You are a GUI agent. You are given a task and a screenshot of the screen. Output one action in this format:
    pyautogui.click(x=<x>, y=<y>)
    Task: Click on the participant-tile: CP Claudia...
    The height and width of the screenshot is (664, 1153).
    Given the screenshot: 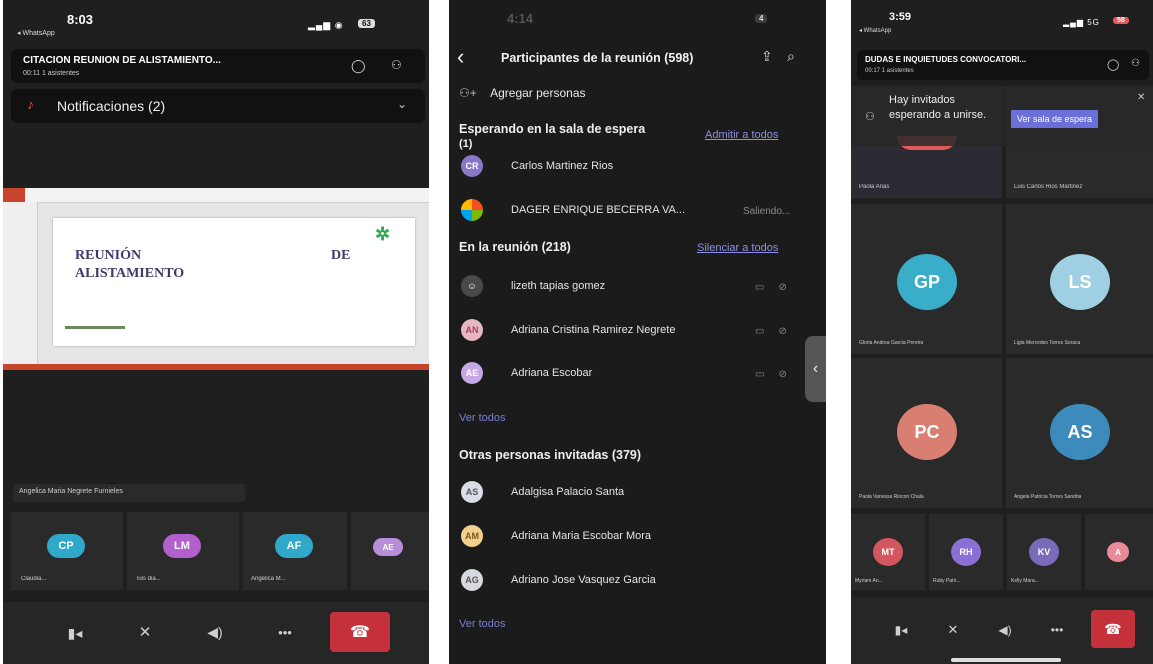 What is the action you would take?
    pyautogui.click(x=67, y=551)
    